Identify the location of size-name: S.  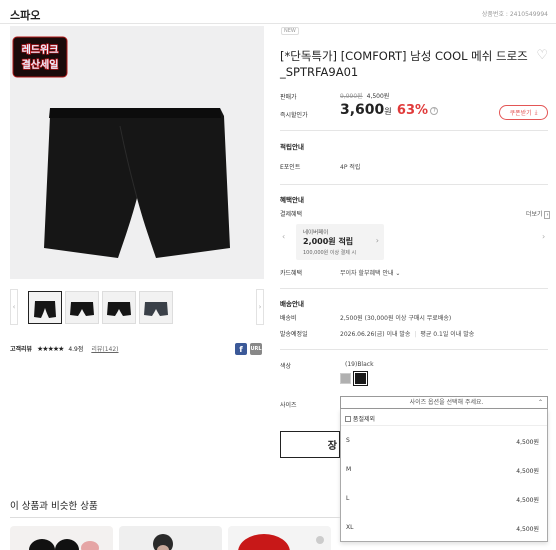
(348, 440).